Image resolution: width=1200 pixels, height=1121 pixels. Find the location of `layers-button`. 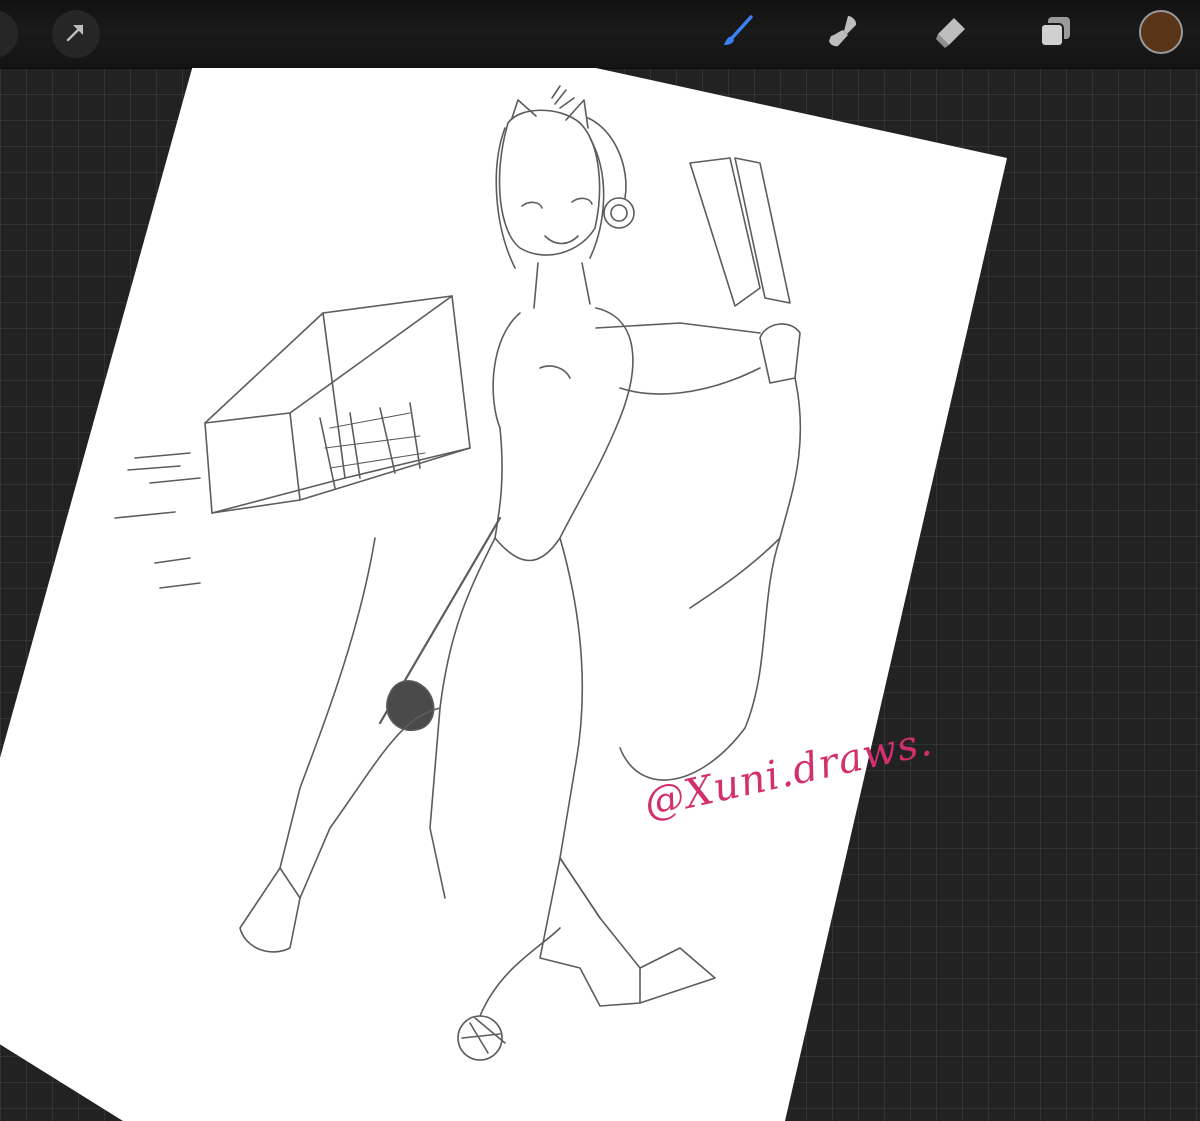

layers-button is located at coordinates (1056, 34).